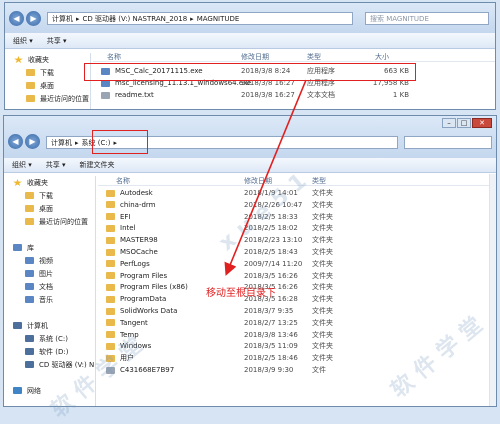  What do you see at coordinates (265, 177) in the screenshot?
I see `move-arrow` at bounding box center [265, 177].